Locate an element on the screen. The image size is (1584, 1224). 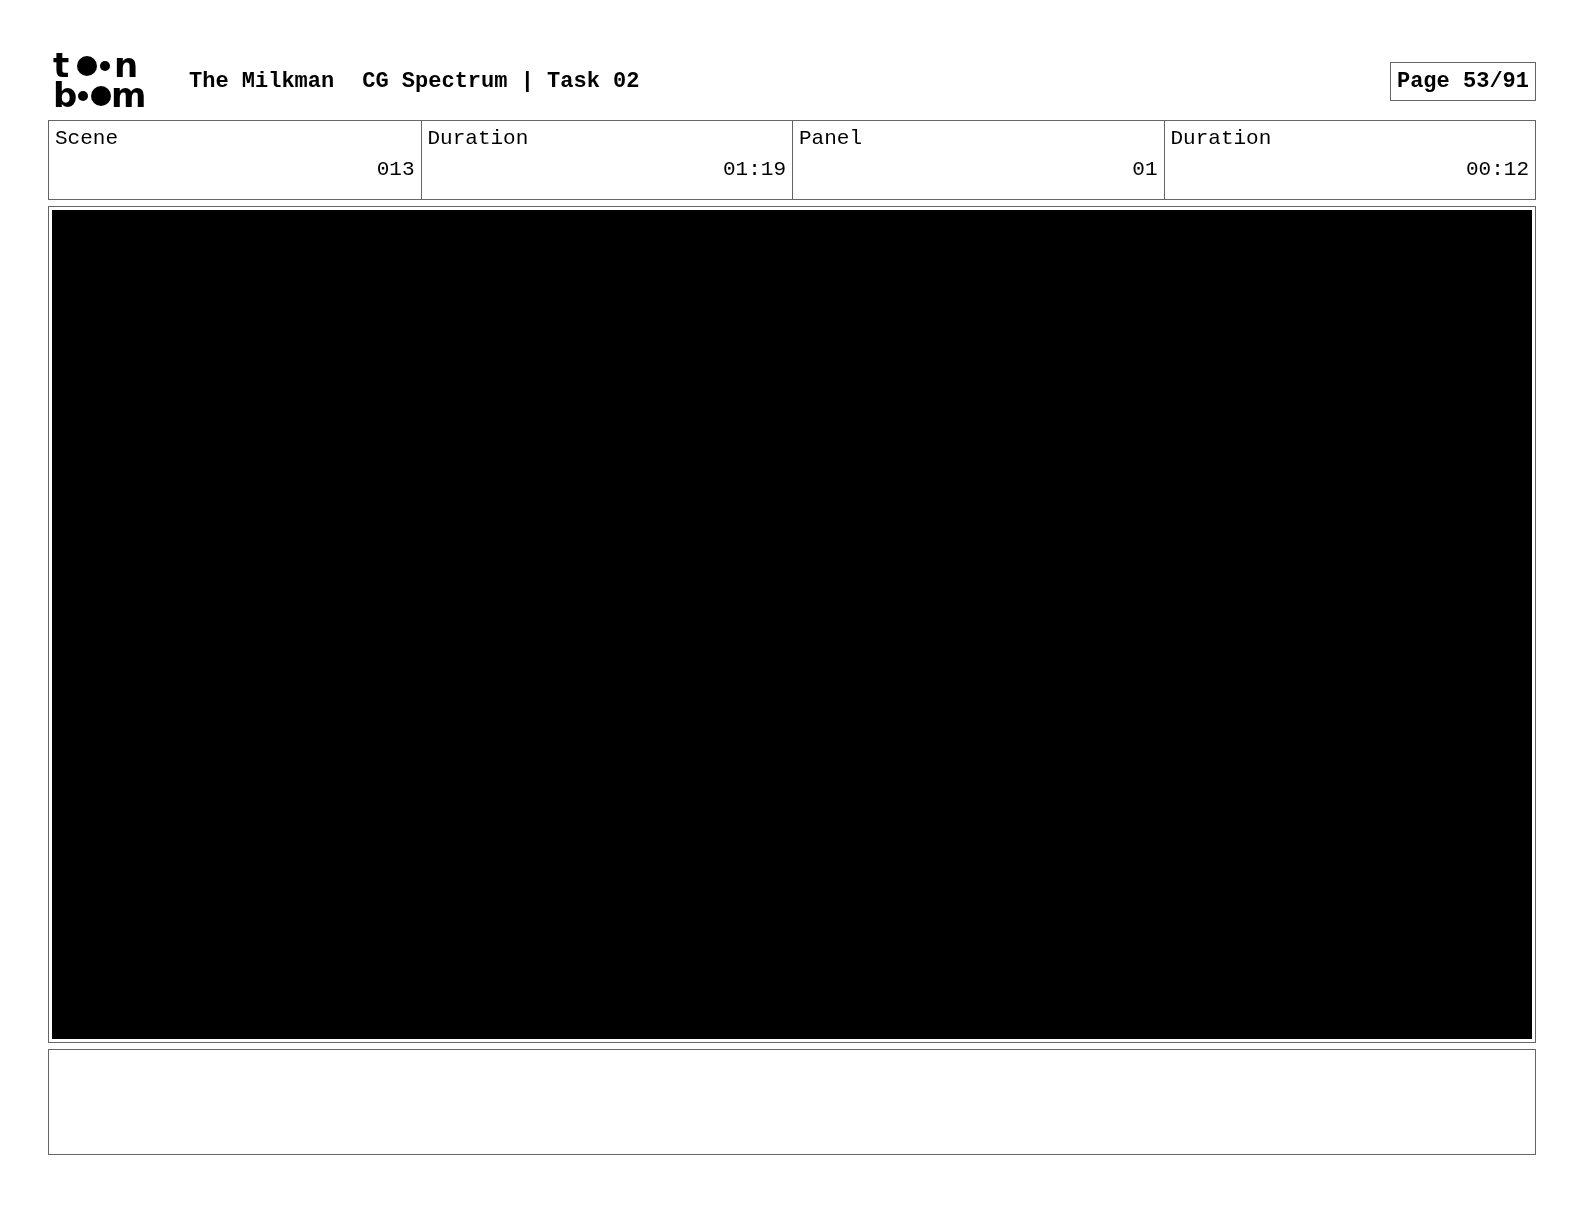
column-header: Panel is located at coordinates (831, 138).